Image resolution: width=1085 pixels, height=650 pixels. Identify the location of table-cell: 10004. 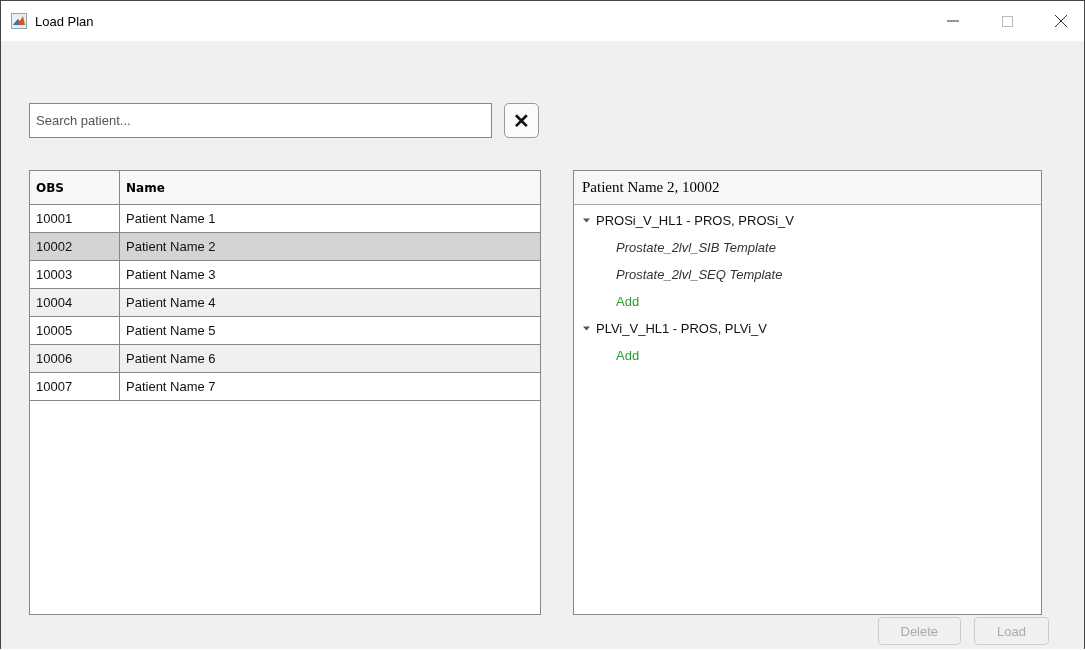
(75, 302).